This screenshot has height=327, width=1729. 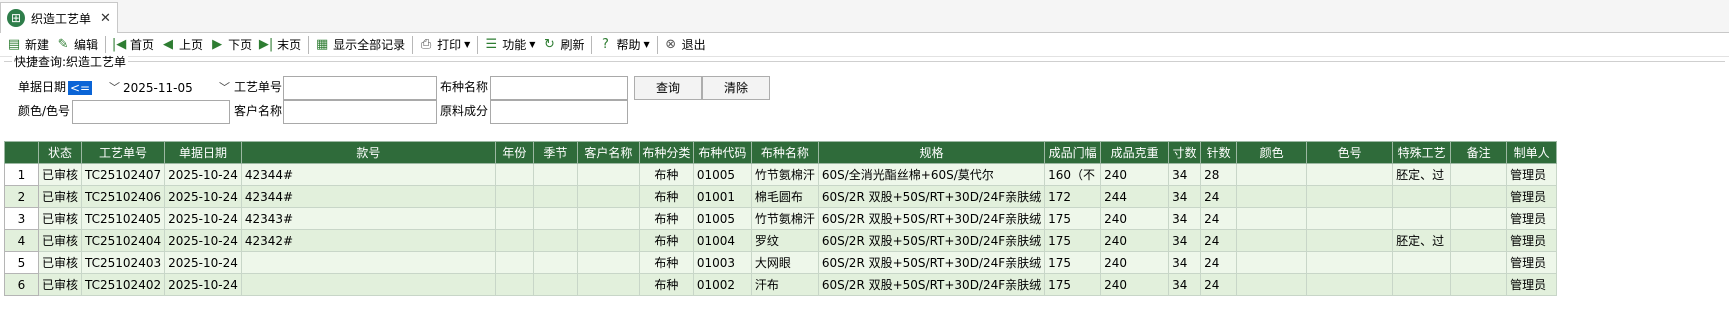 What do you see at coordinates (510, 45) in the screenshot?
I see `function-menu-button: ☰ 功能 ▼` at bounding box center [510, 45].